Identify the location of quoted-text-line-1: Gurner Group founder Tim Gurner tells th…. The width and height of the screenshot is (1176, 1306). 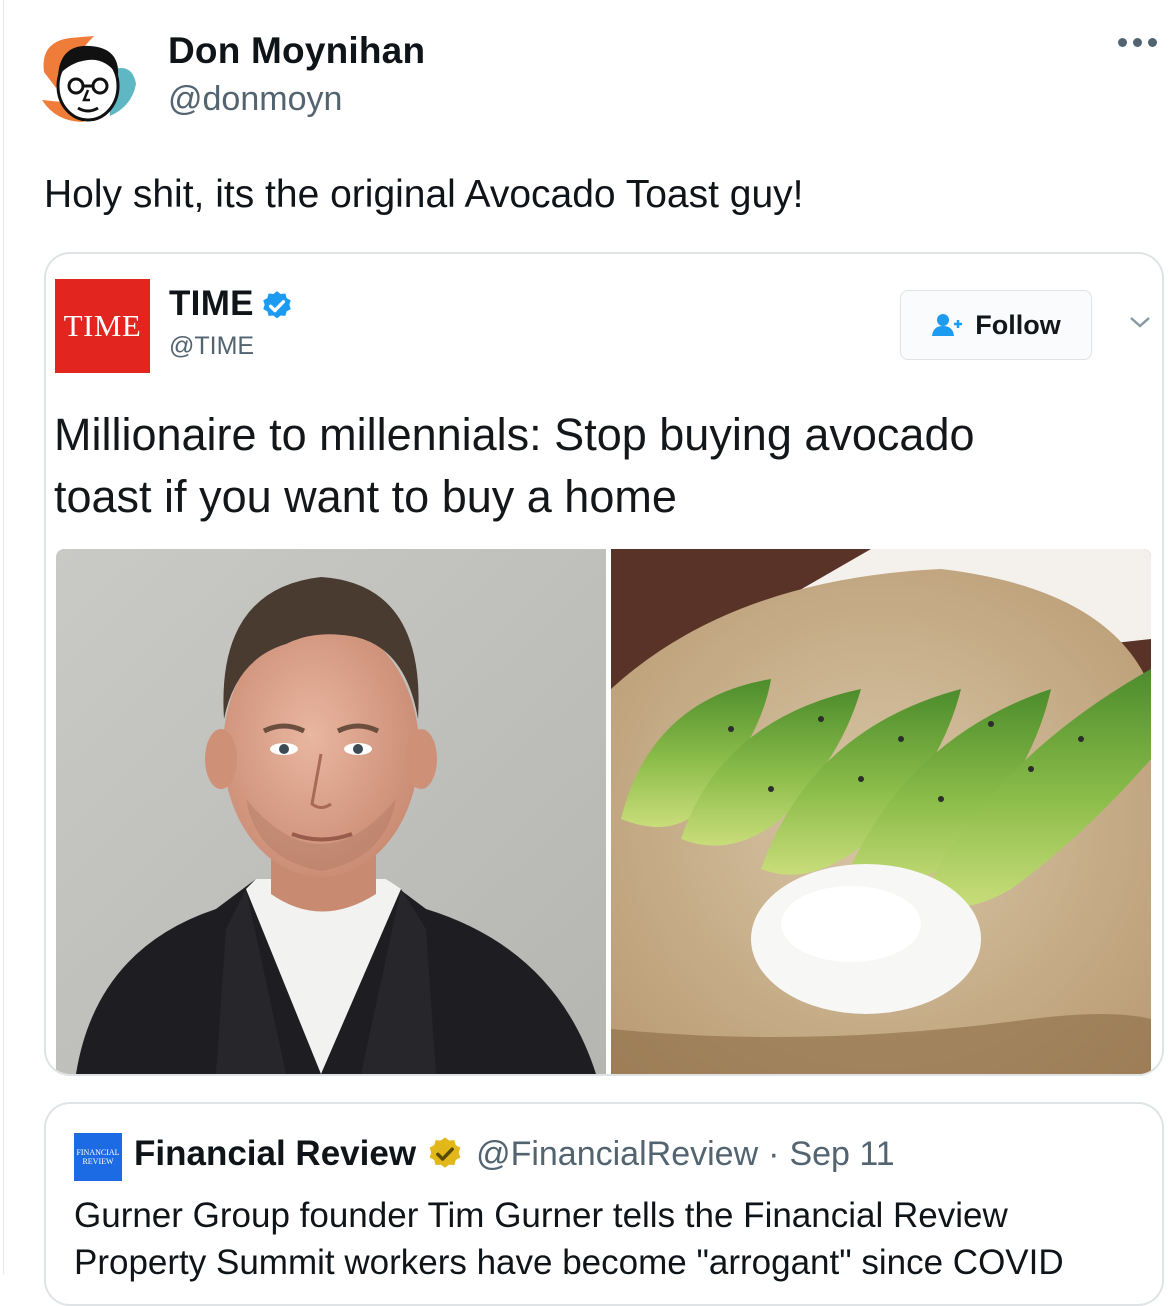
(541, 1215).